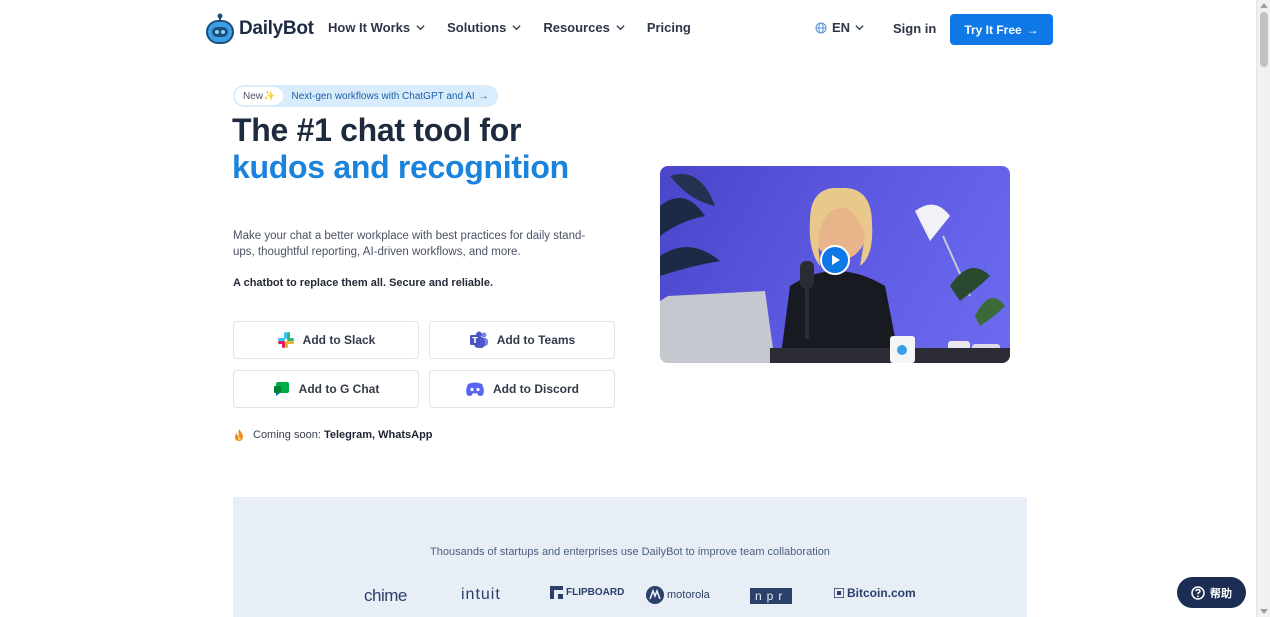  I want to click on nav-label: Pricing, so click(668, 27).